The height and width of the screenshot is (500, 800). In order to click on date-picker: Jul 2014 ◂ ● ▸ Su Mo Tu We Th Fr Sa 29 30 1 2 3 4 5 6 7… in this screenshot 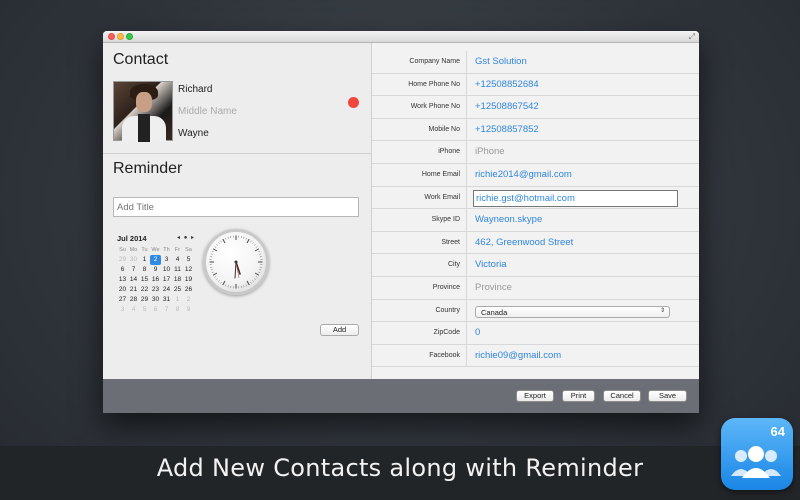, I will do `click(156, 274)`.